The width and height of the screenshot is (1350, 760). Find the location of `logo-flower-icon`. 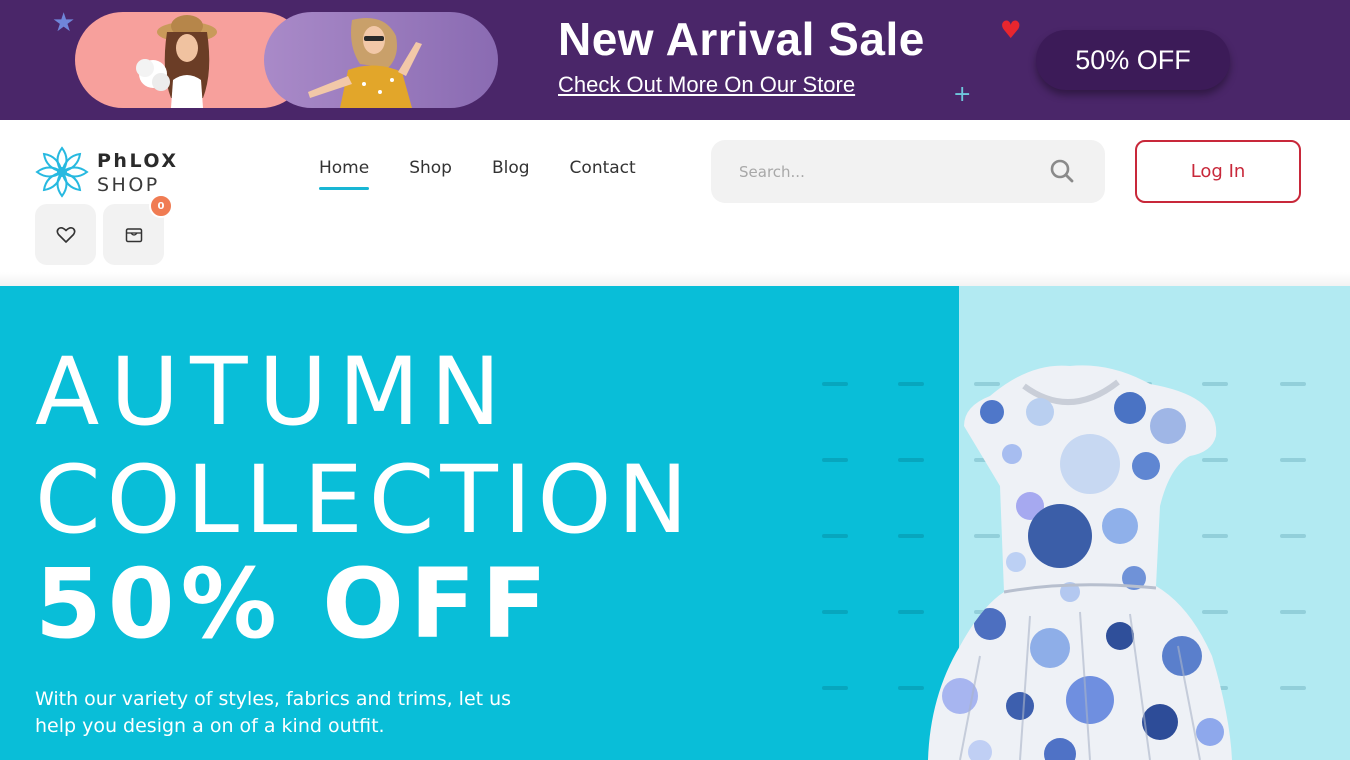

logo-flower-icon is located at coordinates (62, 172).